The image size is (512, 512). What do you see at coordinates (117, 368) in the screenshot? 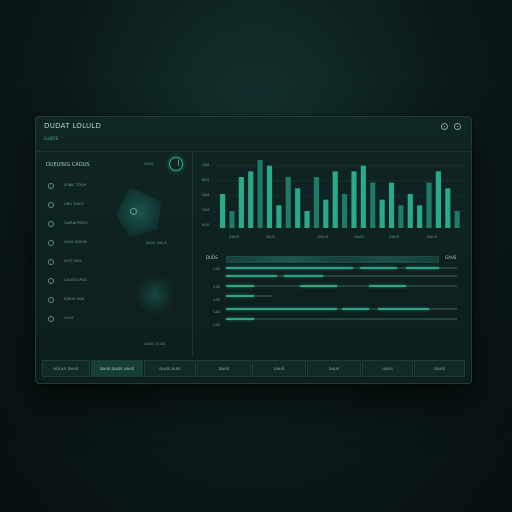
I see `footer-button: DAUS DUDS UAUS` at bounding box center [117, 368].